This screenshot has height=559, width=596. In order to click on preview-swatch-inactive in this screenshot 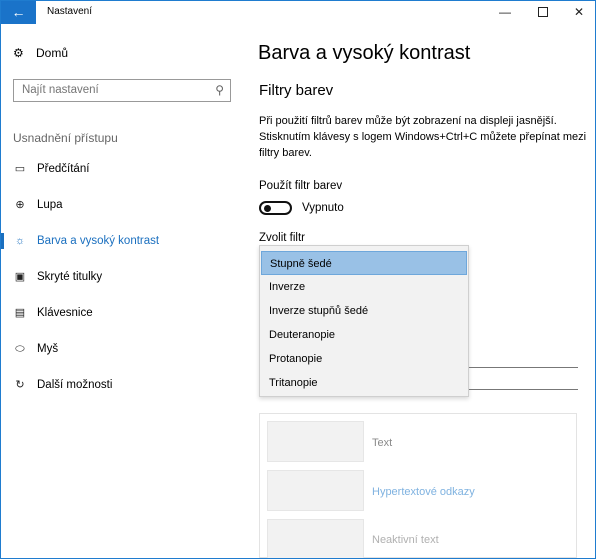, I will do `click(315, 538)`.